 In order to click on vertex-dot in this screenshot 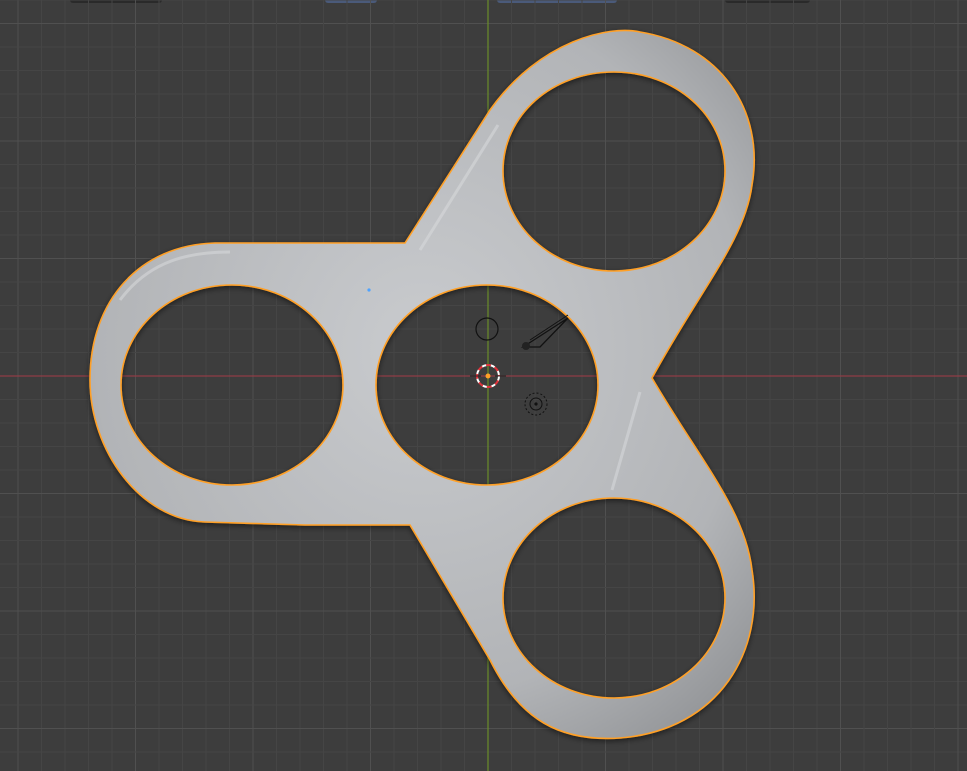, I will do `click(369, 290)`.